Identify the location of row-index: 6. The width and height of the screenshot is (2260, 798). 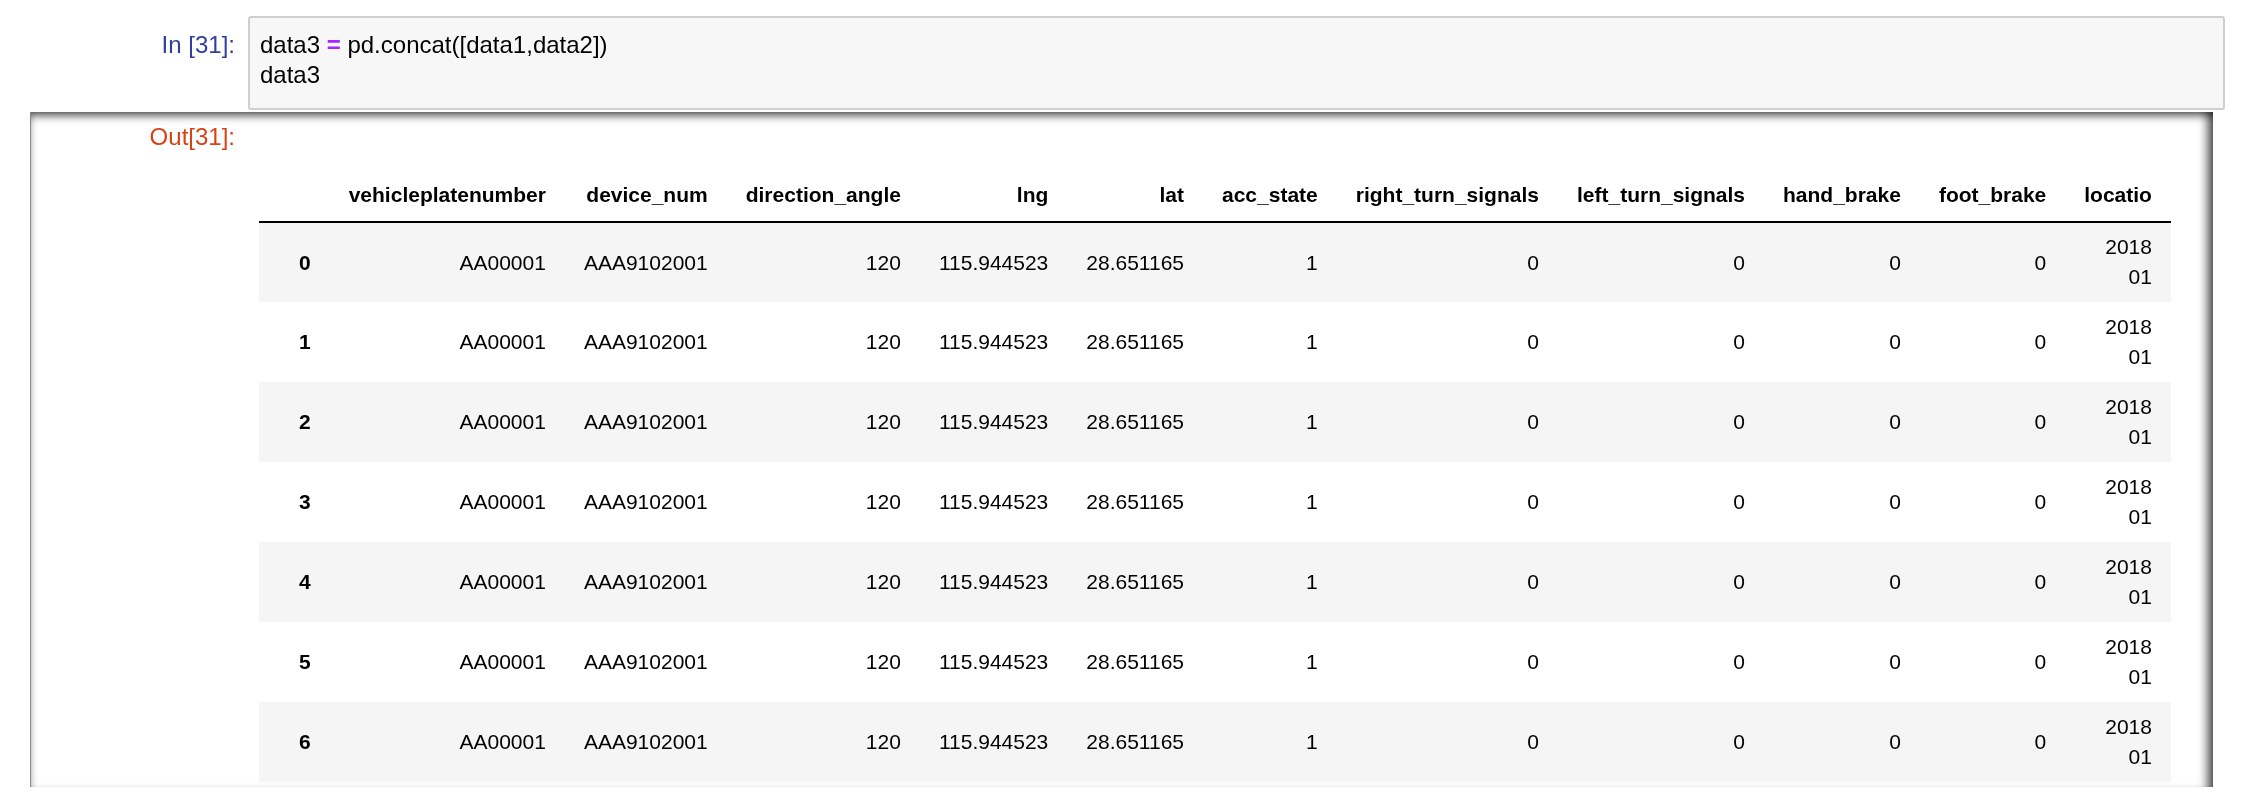
(305, 742).